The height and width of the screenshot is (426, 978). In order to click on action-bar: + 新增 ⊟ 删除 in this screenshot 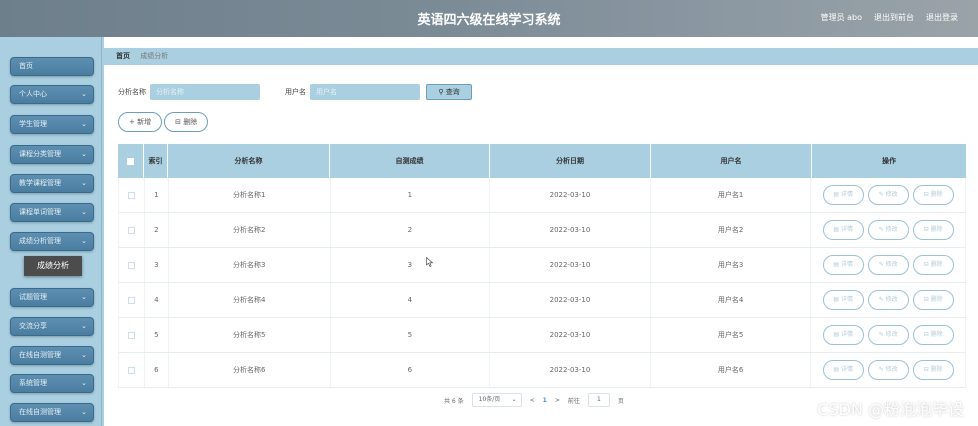, I will do `click(163, 122)`.